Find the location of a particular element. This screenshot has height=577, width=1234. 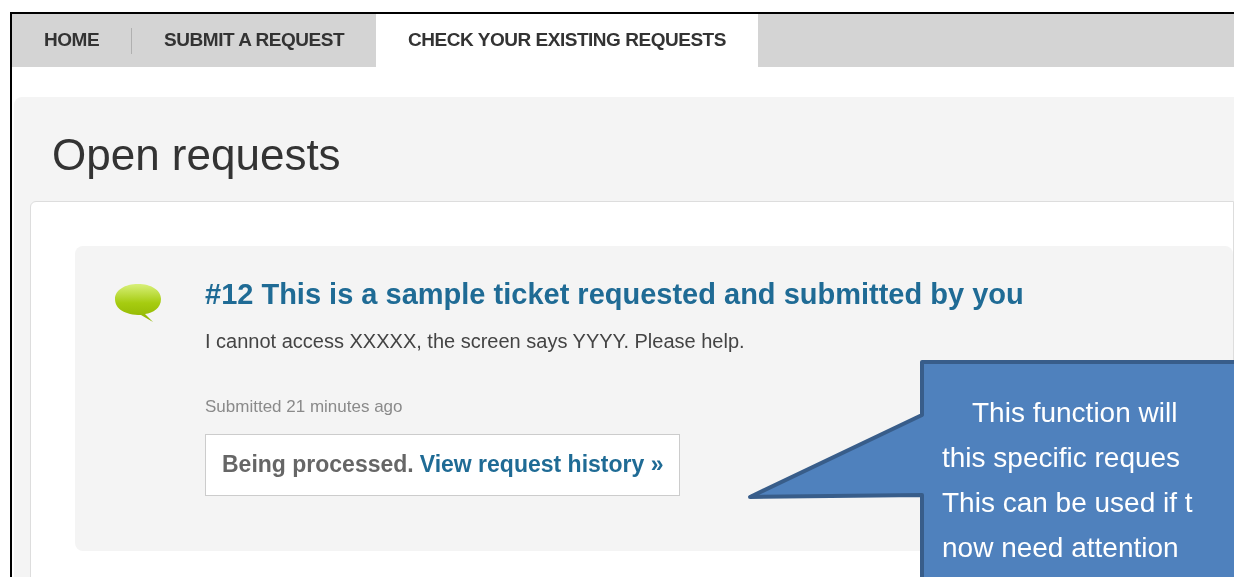

callout-text: This function will this specific reques This can be used if t now need attention is located at coordinates (1067, 480).